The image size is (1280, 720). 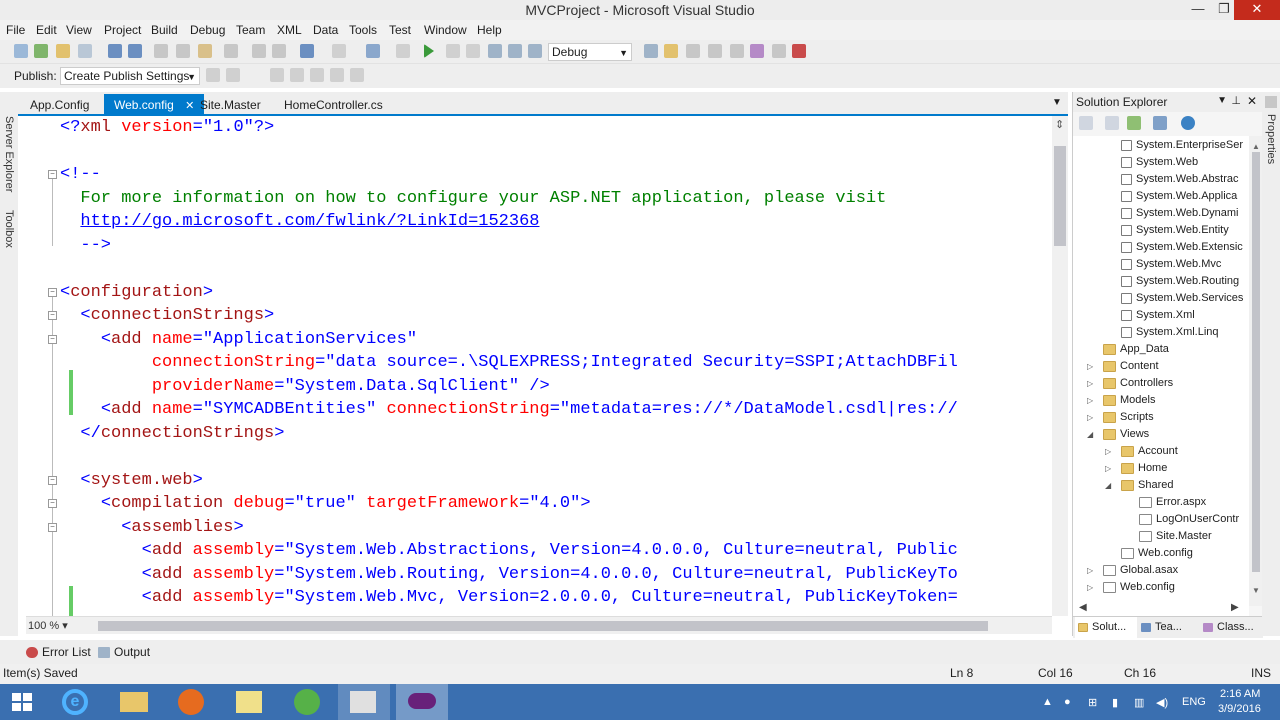 I want to click on menu-test: Test, so click(x=400, y=30).